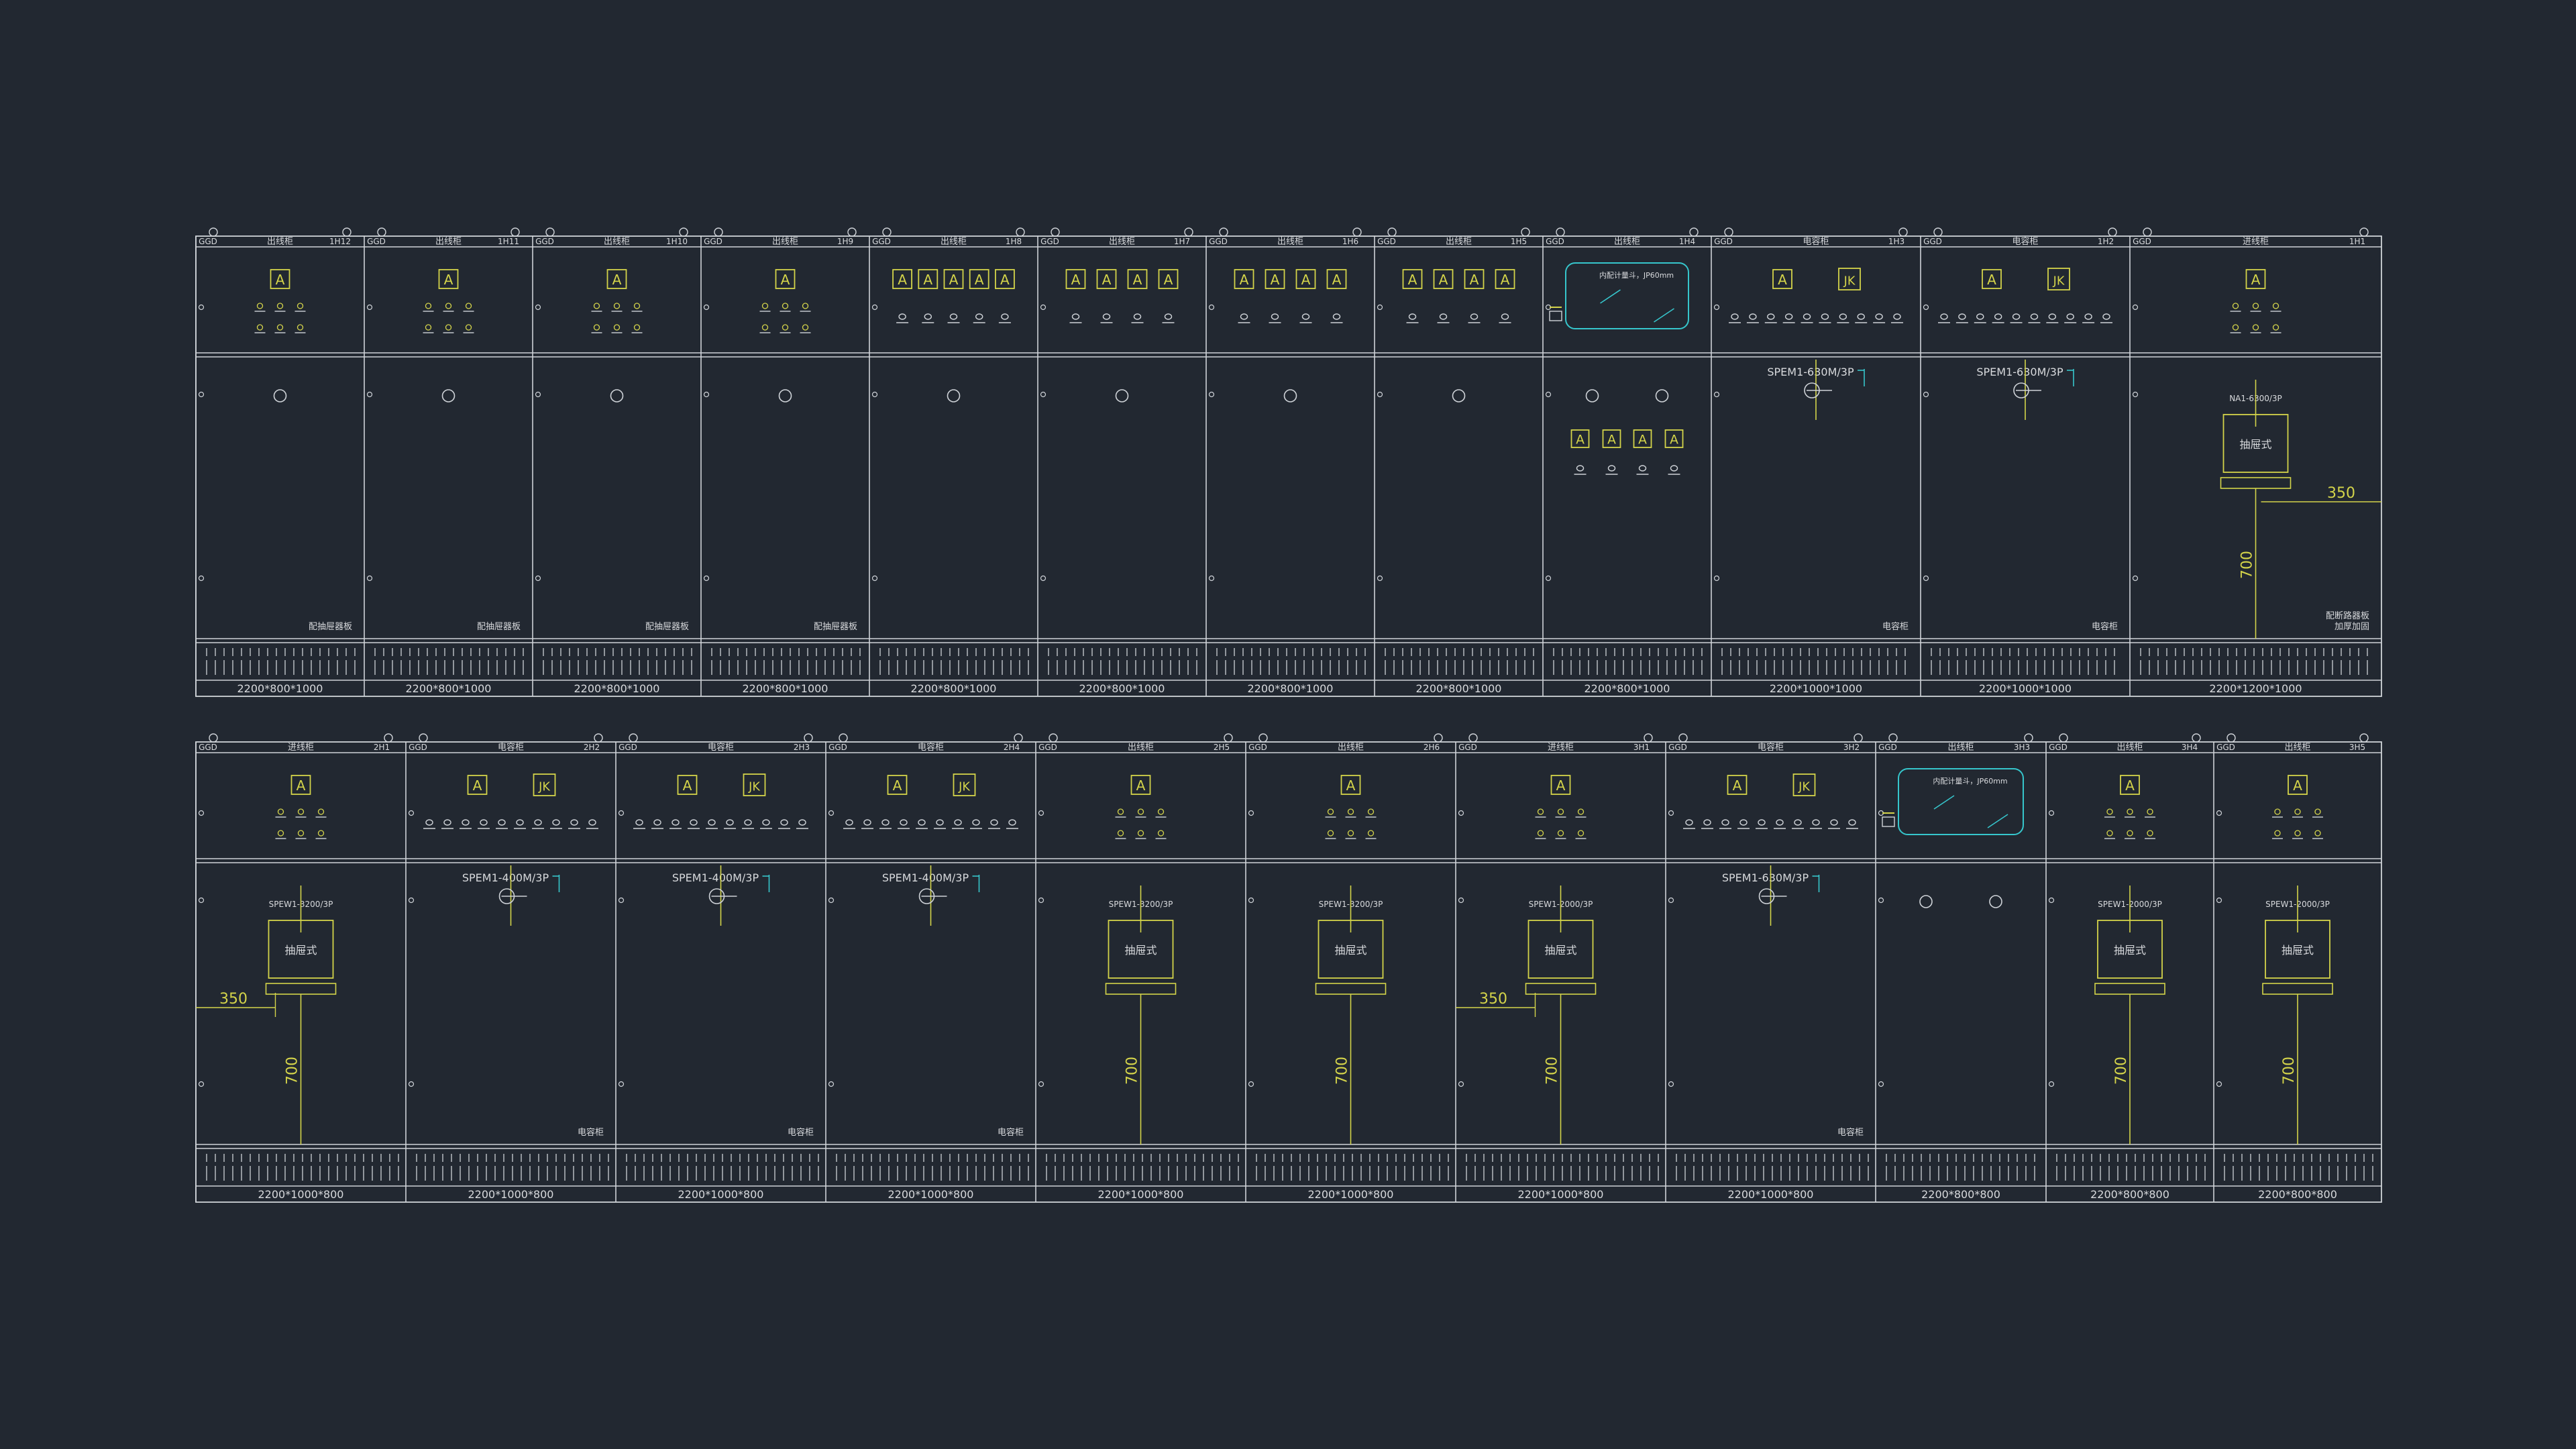  What do you see at coordinates (1687, 241) in the screenshot?
I see `panel-code-label: 1H4` at bounding box center [1687, 241].